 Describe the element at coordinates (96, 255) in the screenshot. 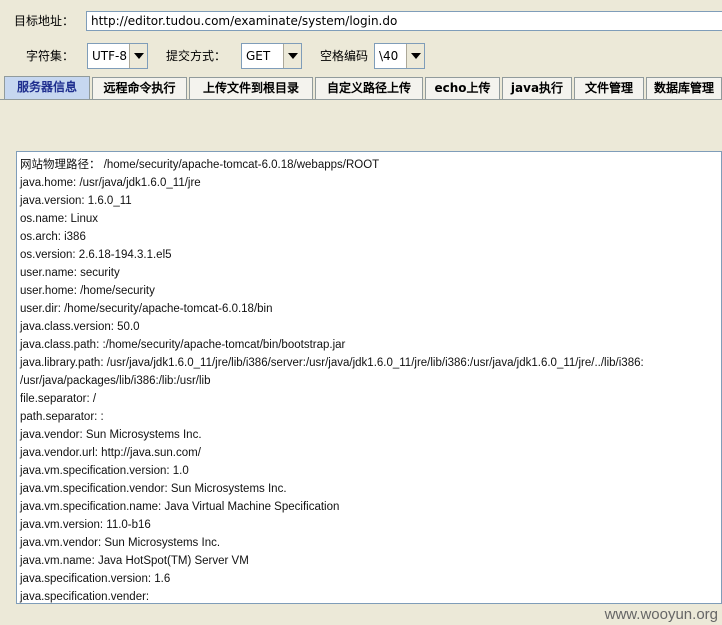

I see `output-line: os.version: 2.6.18-194.3.1.el5` at that location.